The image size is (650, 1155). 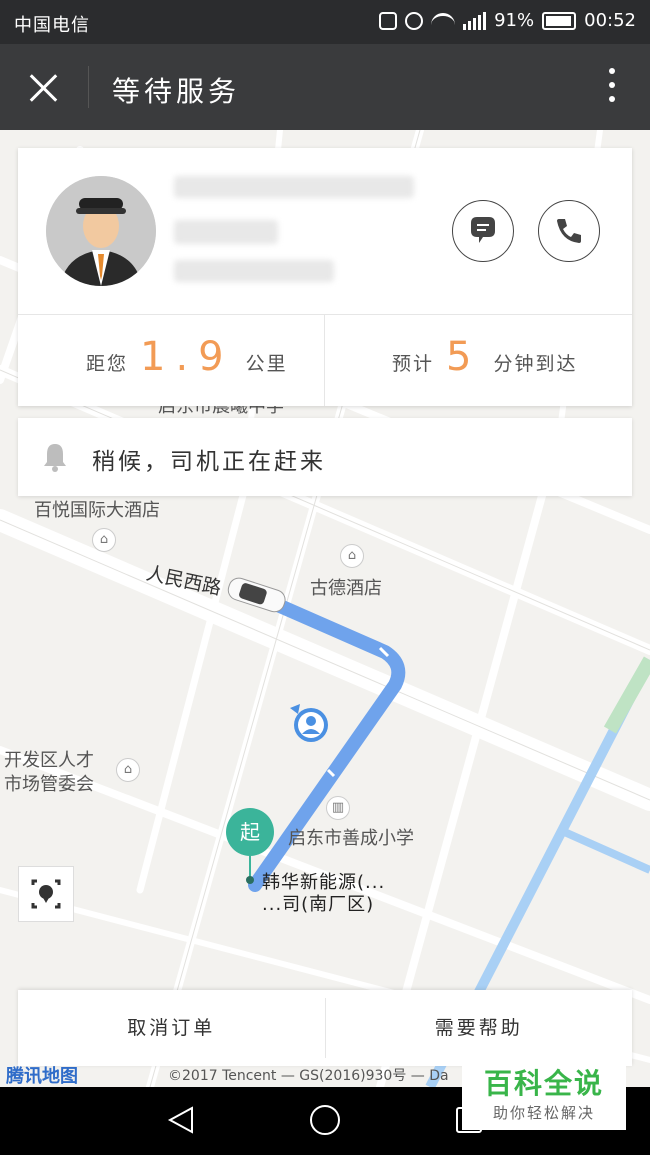 What do you see at coordinates (388, 20) in the screenshot?
I see `vibrate-icon` at bounding box center [388, 20].